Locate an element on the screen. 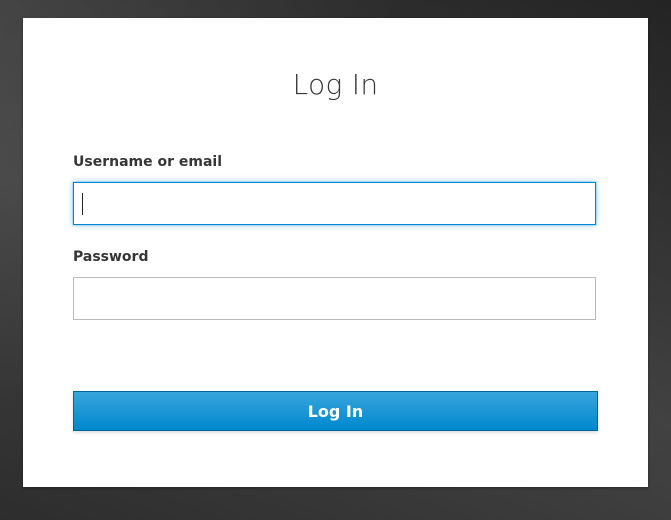  login-button: Log In is located at coordinates (335, 411).